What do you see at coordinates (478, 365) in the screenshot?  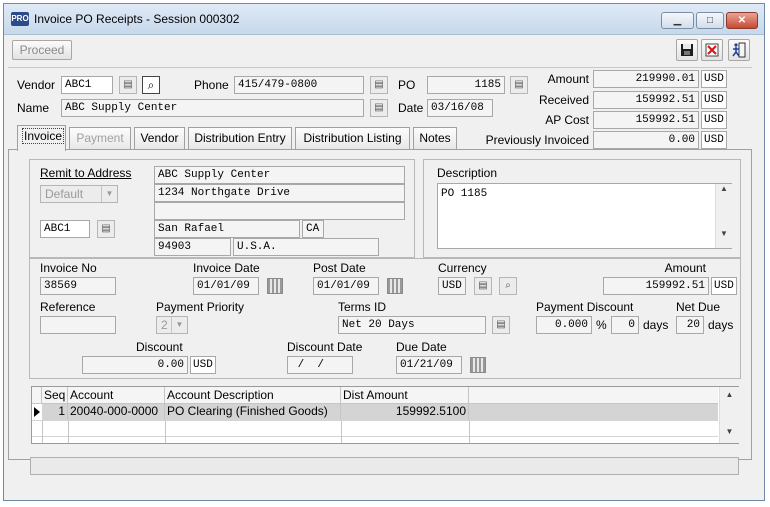 I see `due-date-calendar-icon` at bounding box center [478, 365].